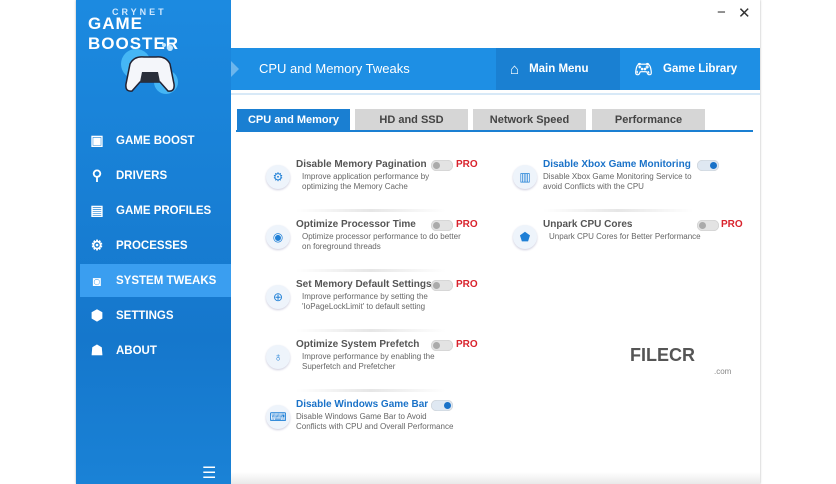  Describe the element at coordinates (145, 315) in the screenshot. I see `sidebar-item-label: SETTINGS` at that location.